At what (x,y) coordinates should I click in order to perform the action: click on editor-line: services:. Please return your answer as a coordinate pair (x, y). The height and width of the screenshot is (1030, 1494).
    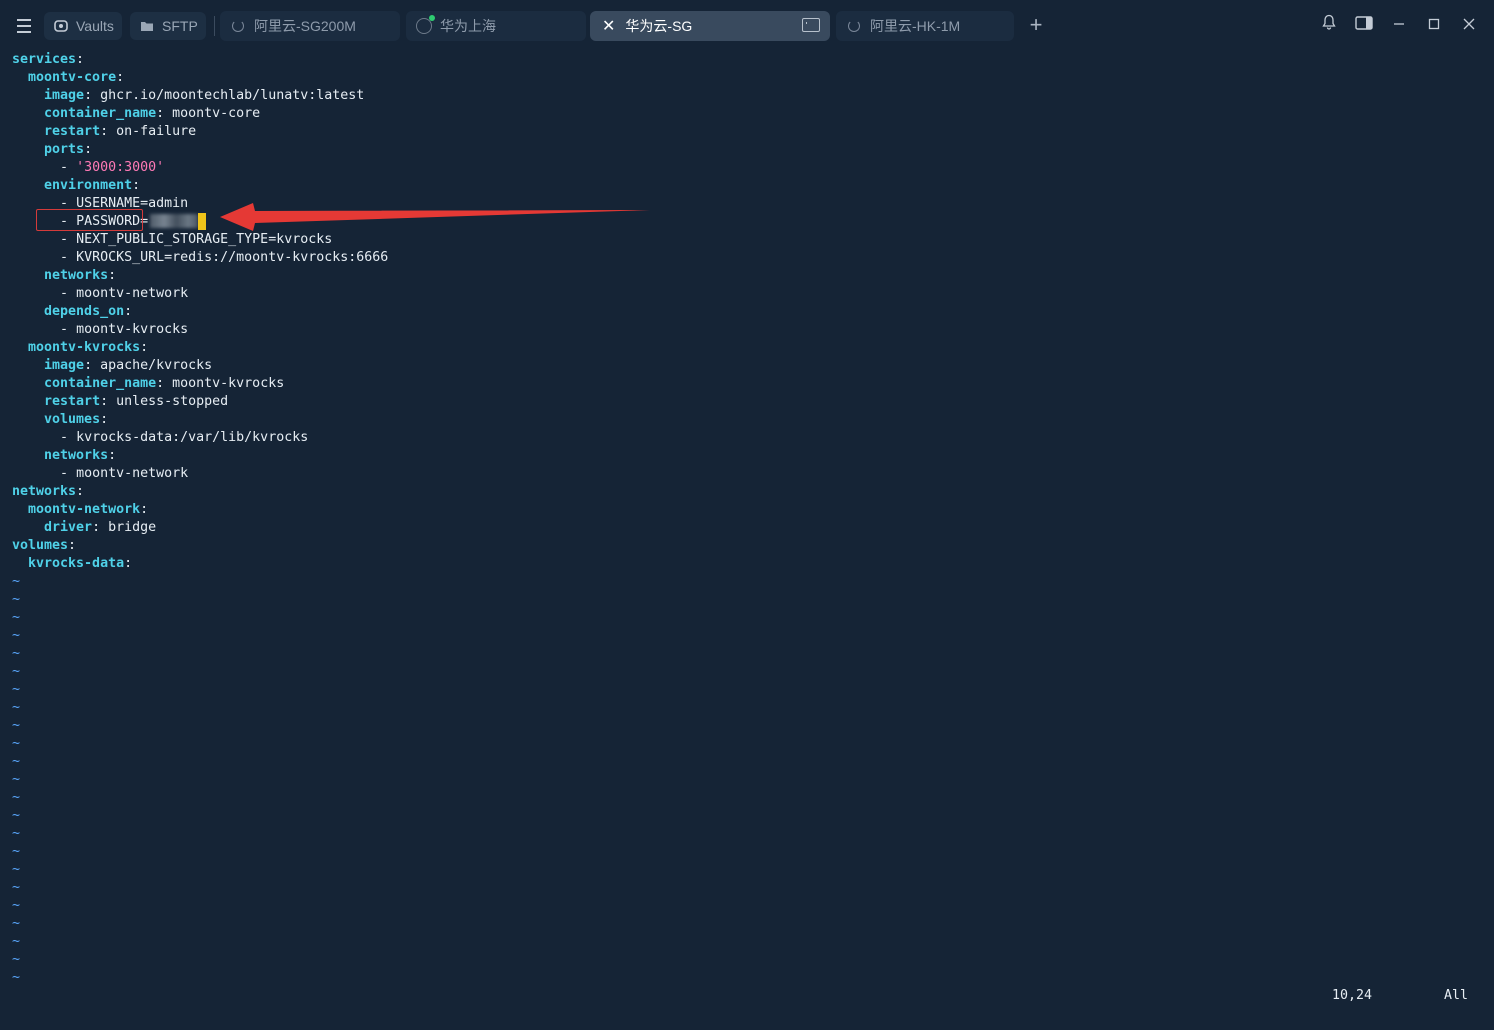
    Looking at the image, I should click on (48, 59).